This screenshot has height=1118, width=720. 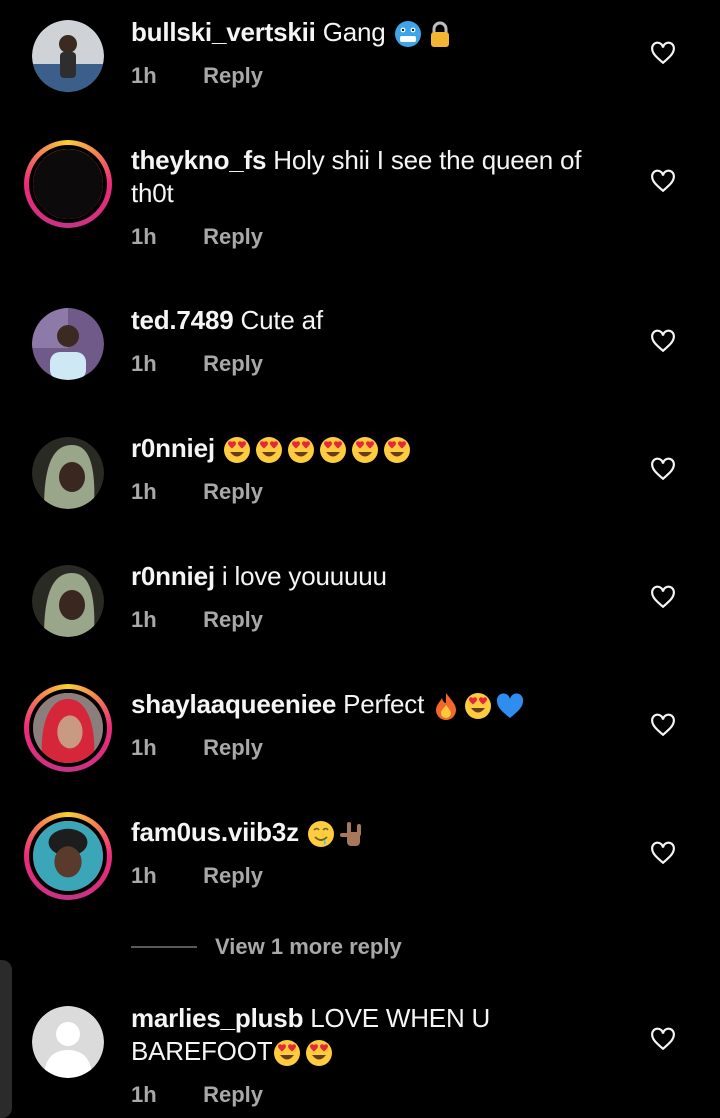 What do you see at coordinates (152, 193) in the screenshot?
I see `comment-text-continued: th0t` at bounding box center [152, 193].